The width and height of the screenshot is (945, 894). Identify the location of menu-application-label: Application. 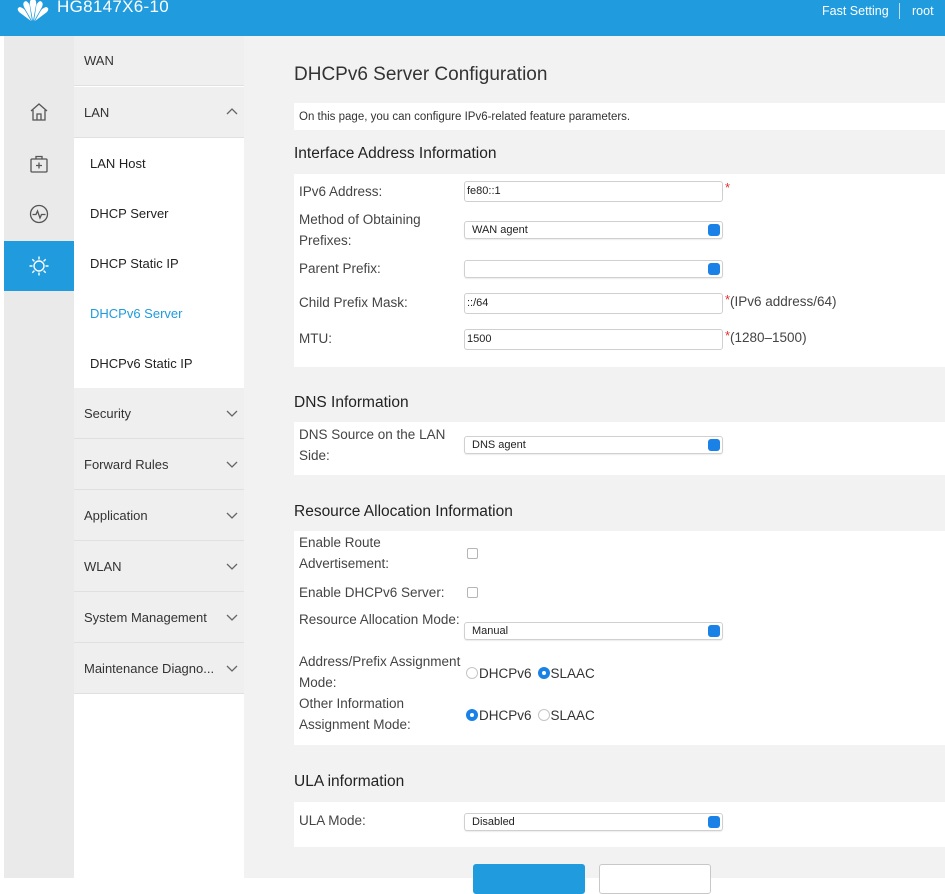
(116, 515).